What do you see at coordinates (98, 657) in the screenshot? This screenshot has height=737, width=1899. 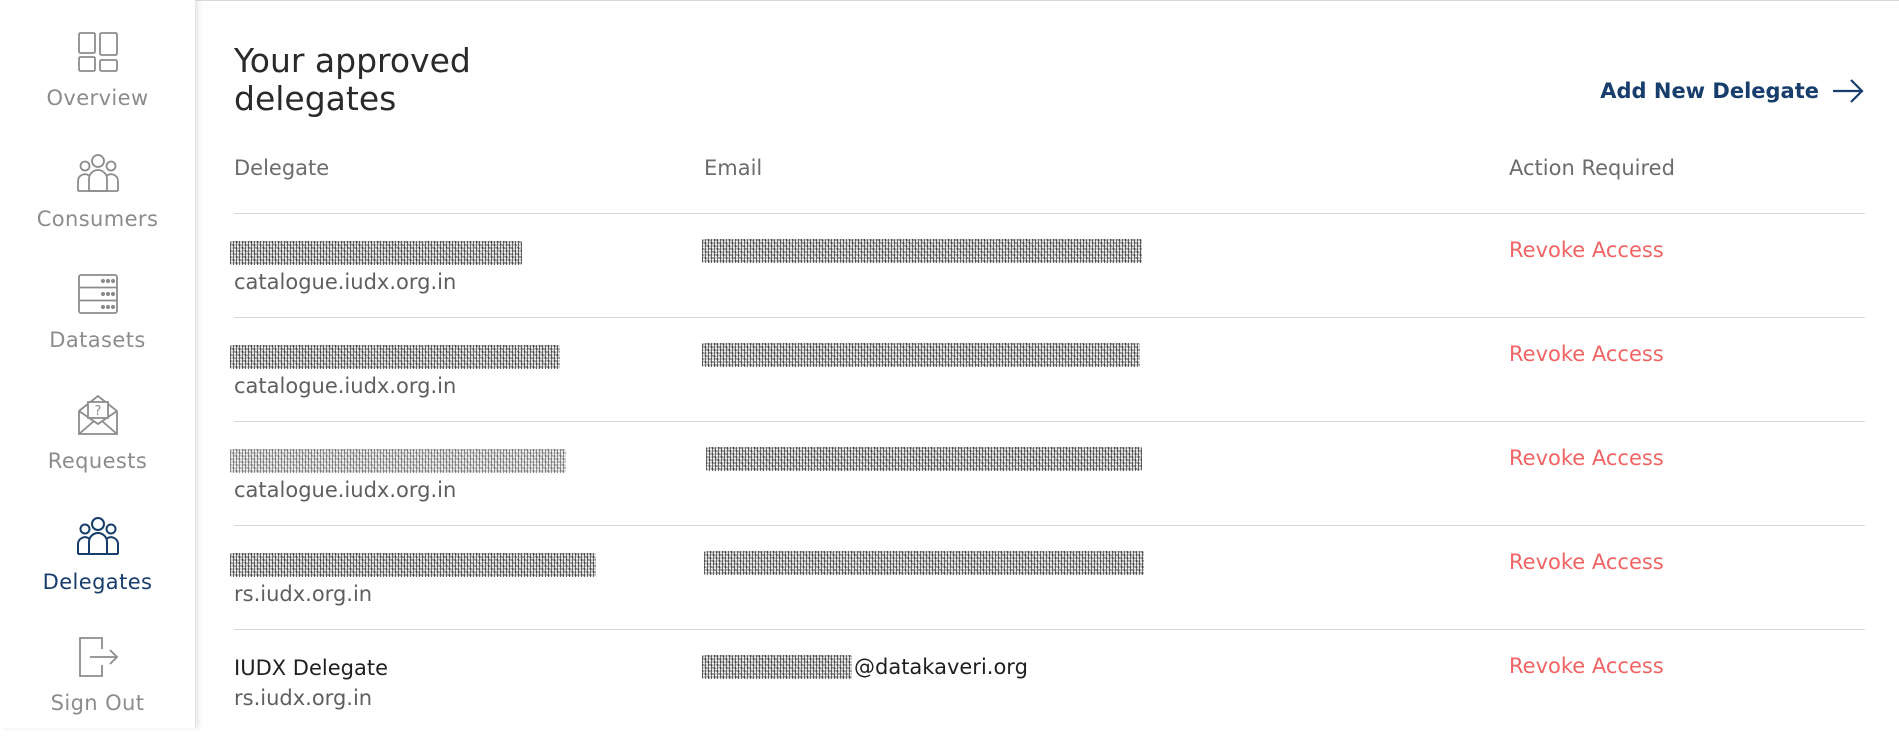 I see `sign-out-icon` at bounding box center [98, 657].